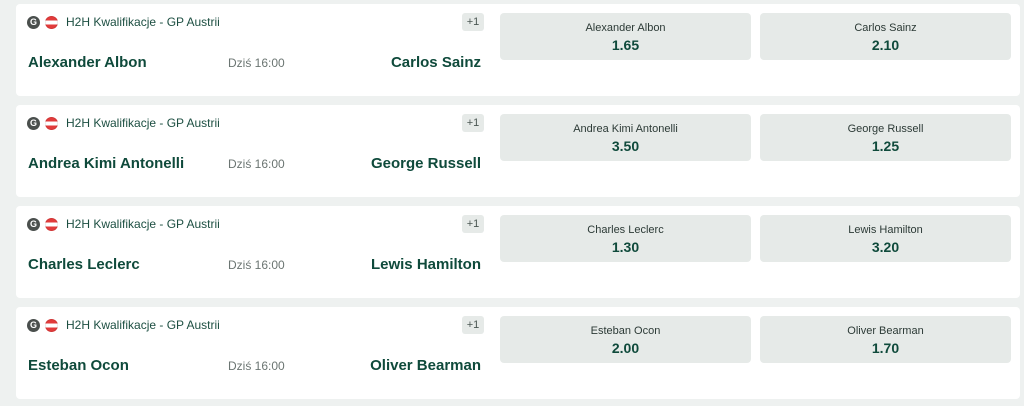 This screenshot has width=1024, height=406. I want to click on odd-value: 1.25, so click(885, 146).